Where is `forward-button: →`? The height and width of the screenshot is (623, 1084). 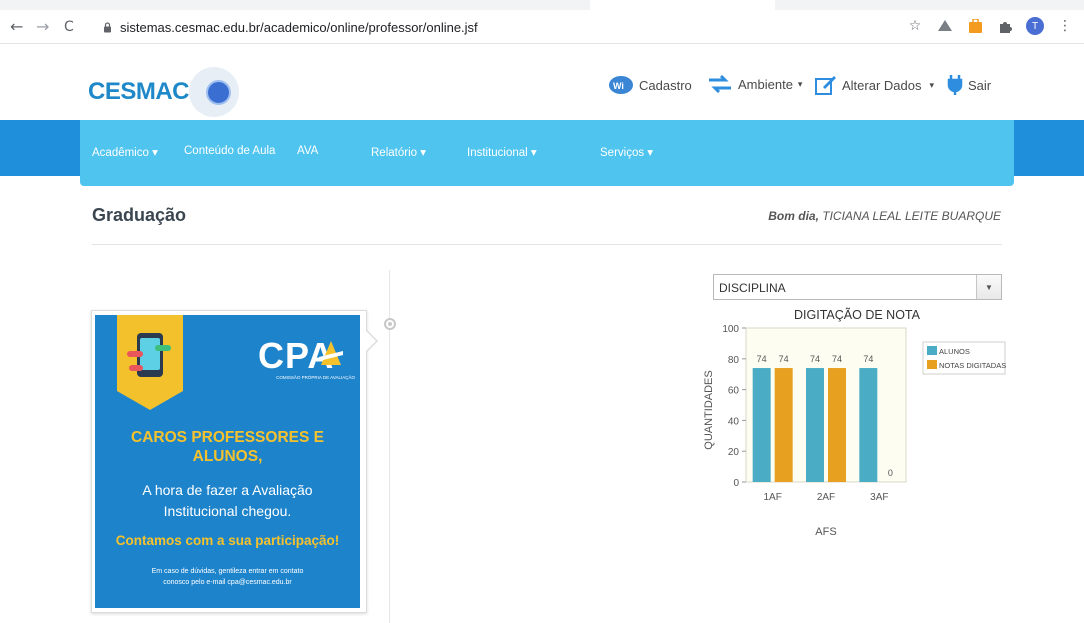 forward-button: → is located at coordinates (42, 27).